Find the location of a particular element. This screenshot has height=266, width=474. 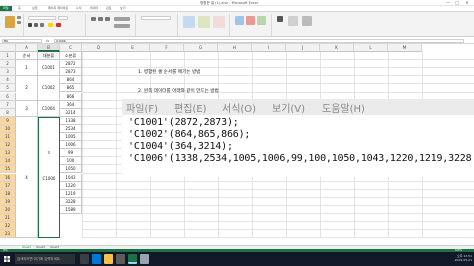

subcategory-cell: 3228 is located at coordinates (71, 201).